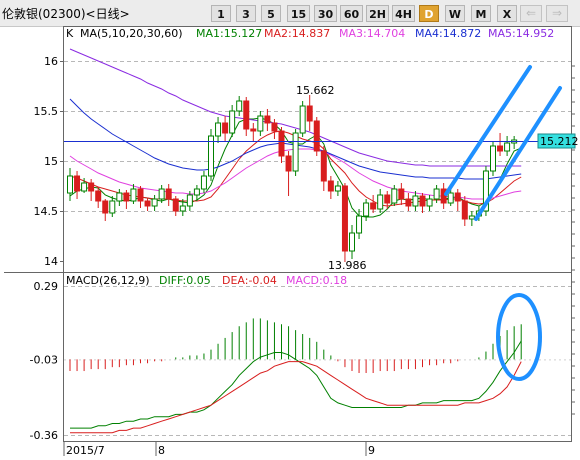 The image size is (580, 460). What do you see at coordinates (66, 14) in the screenshot?
I see `window-title: 伦敦银(02300)<日线>` at bounding box center [66, 14].